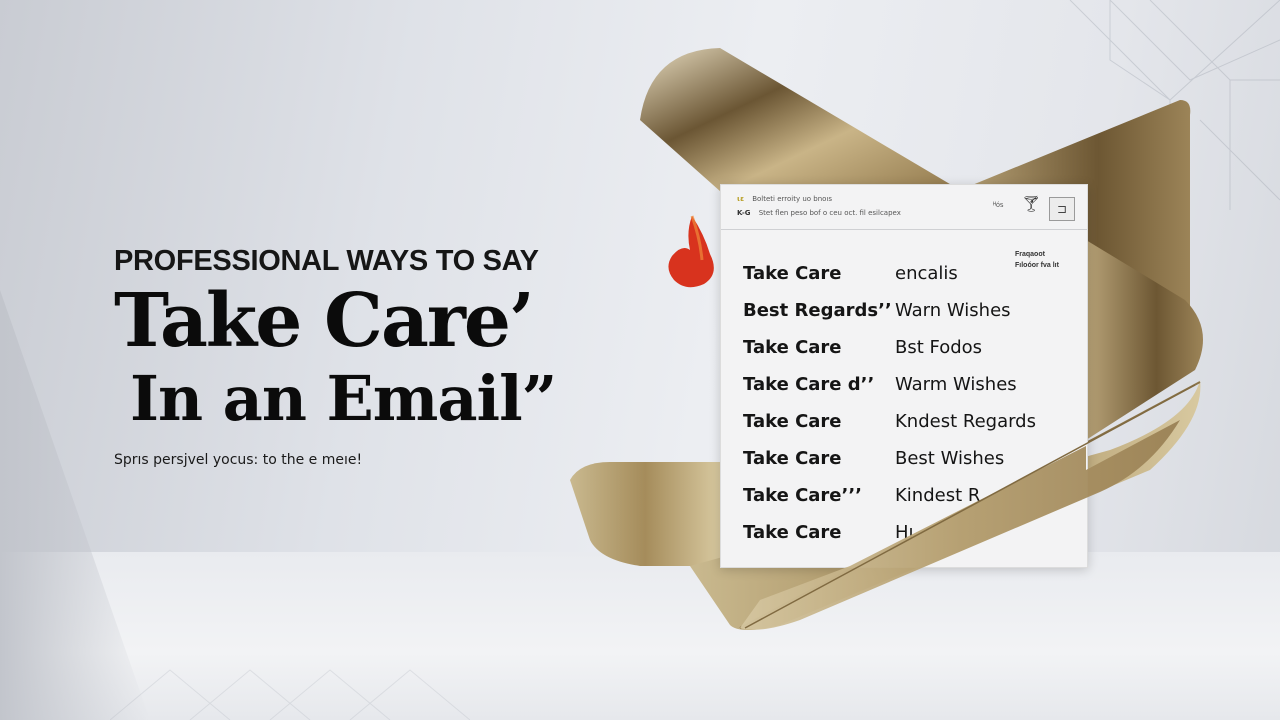 Image resolution: width=1280 pixels, height=720 pixels. I want to click on list-item: Take Care’’’ Kindest R, so click(889, 495).